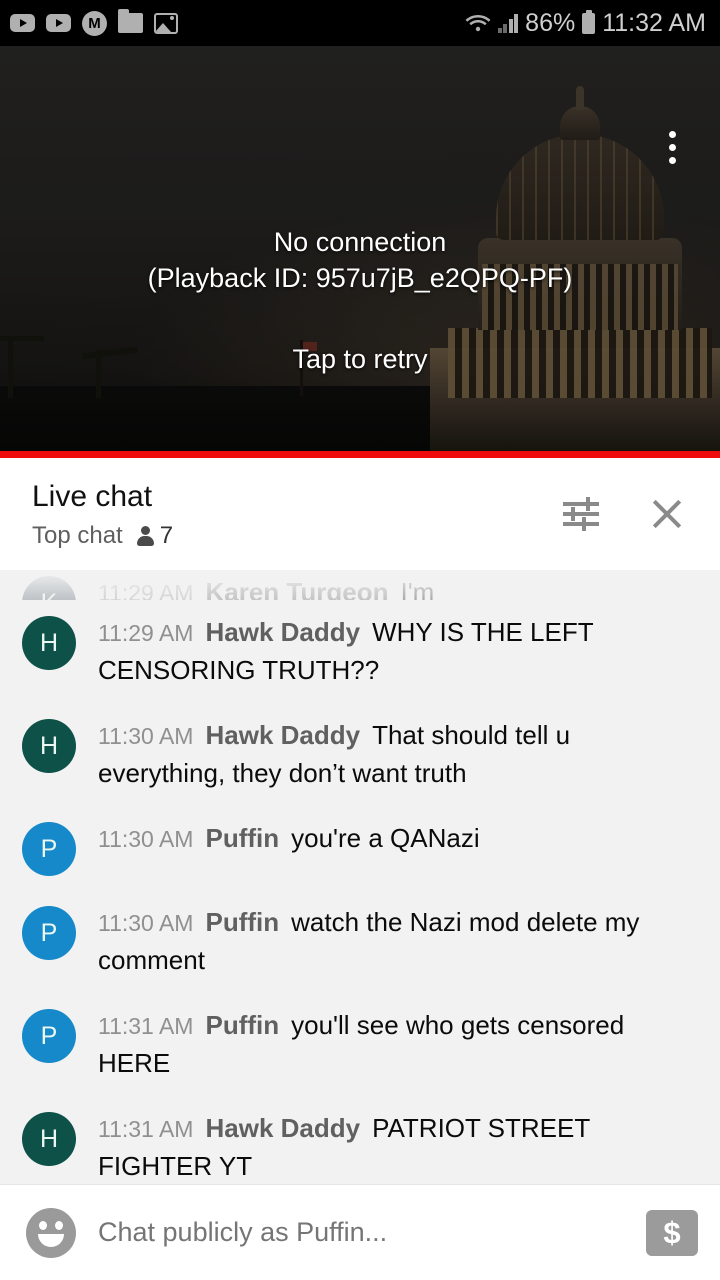 This screenshot has height=1280, width=720. I want to click on chat-message: P 11:30 AM Puffin you're a QANazi, so click(360, 848).